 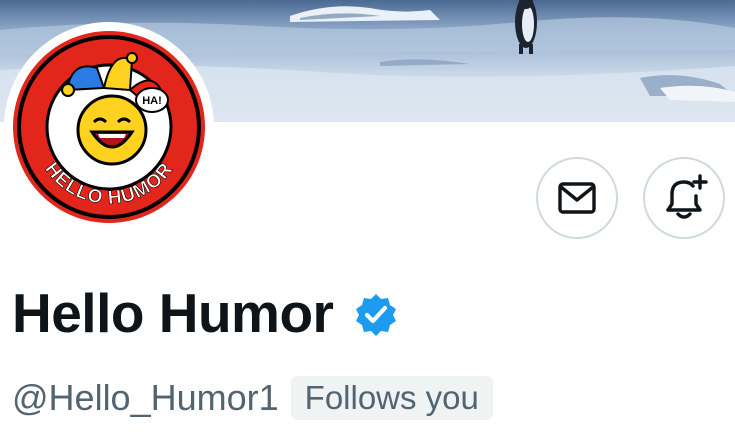 I want to click on avatar: HA! HELLO HUMOR, so click(x=109, y=127).